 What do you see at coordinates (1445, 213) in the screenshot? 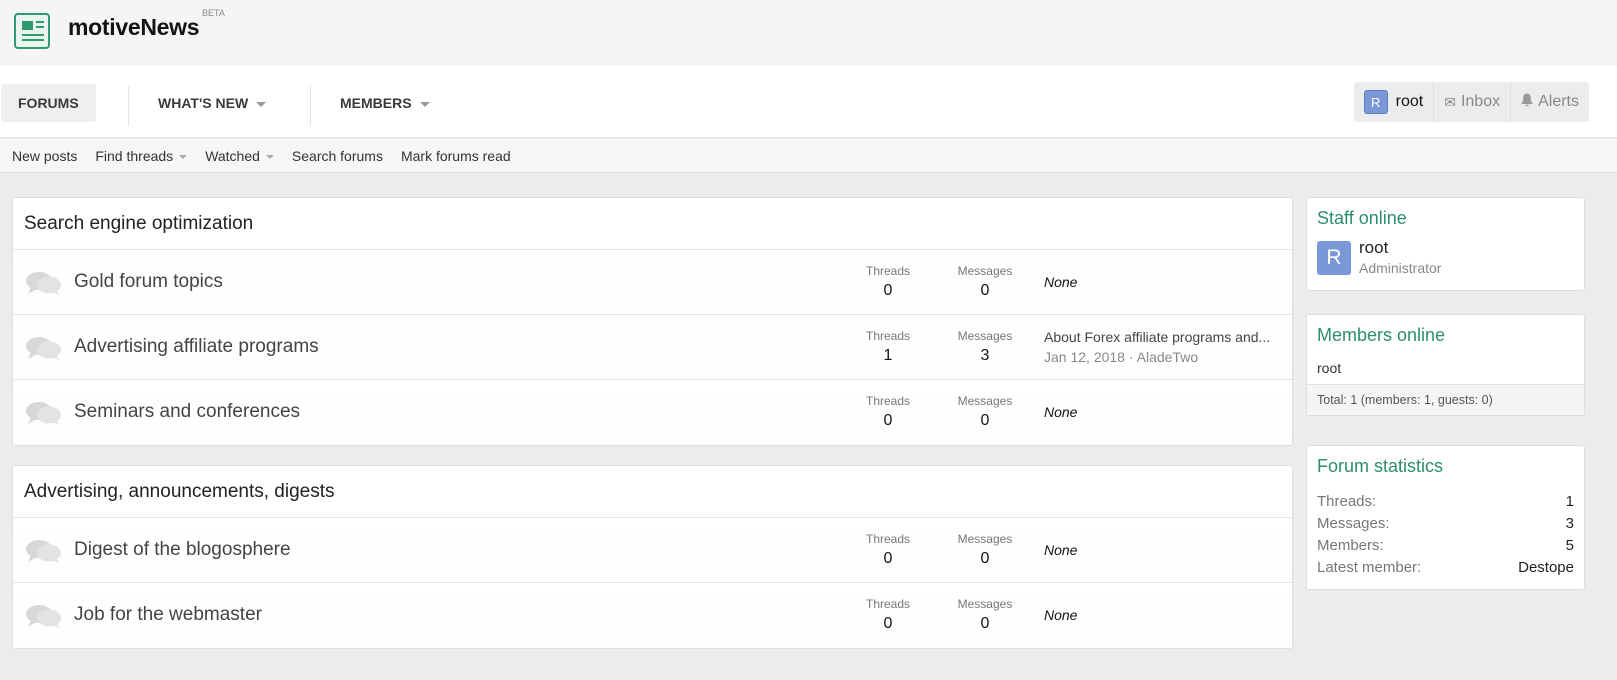
I see `staff-online-title: Staff online` at bounding box center [1445, 213].